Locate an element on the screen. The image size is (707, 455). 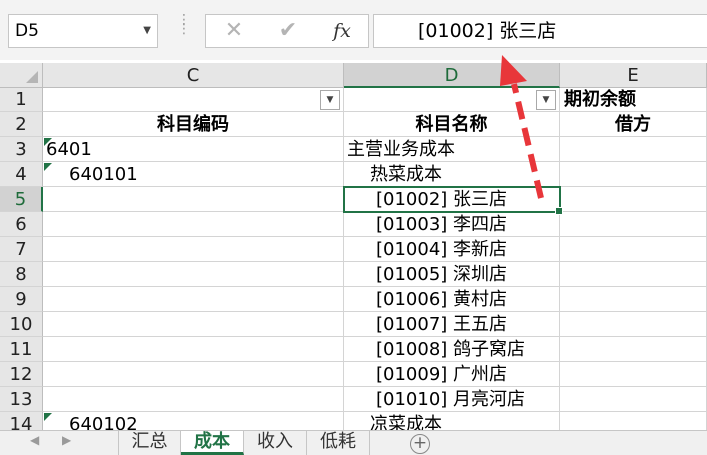
cell-d1 is located at coordinates (452, 100).